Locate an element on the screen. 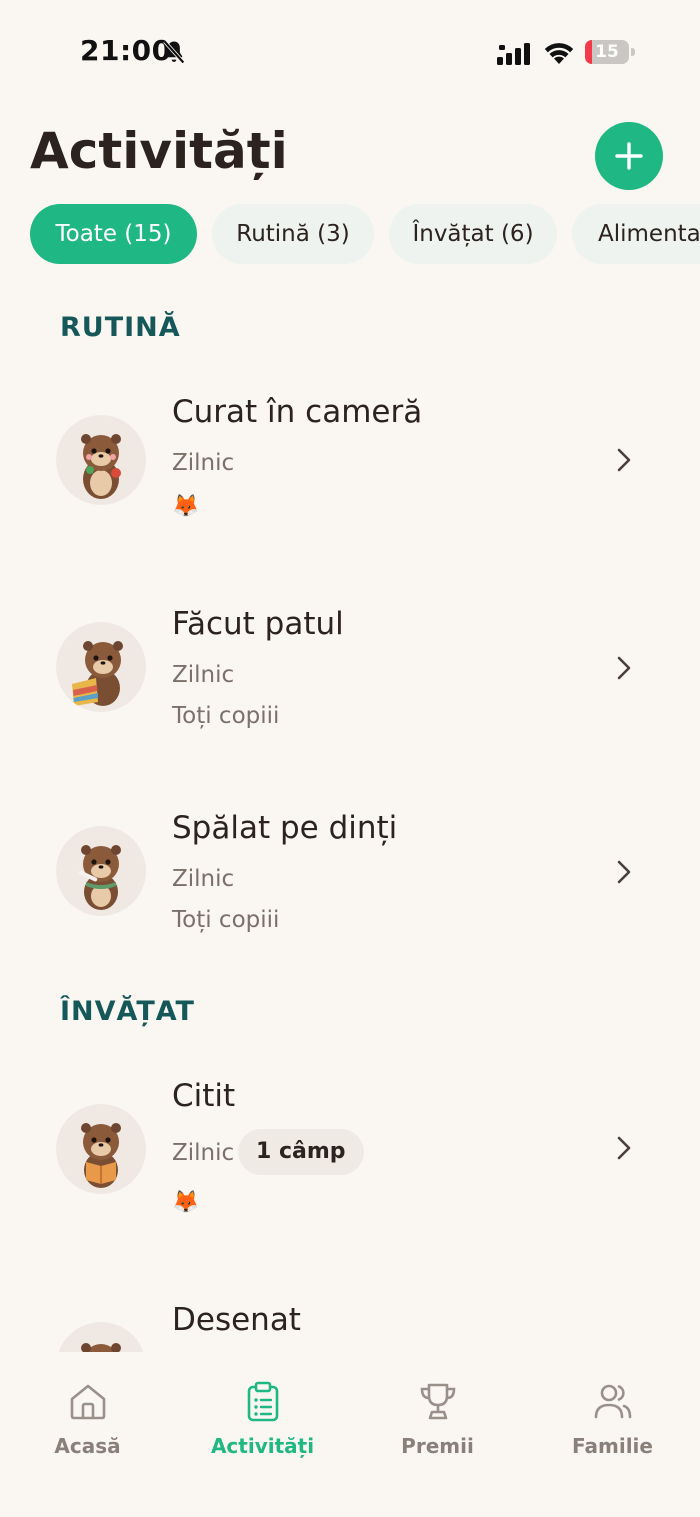 The width and height of the screenshot is (700, 1517). add-activity-button is located at coordinates (629, 156).